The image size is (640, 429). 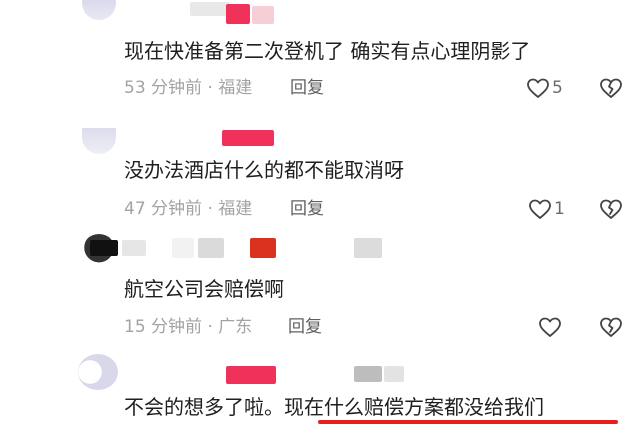 I want to click on comment-text: 没办法酒店什么的都不能取消呀, so click(x=264, y=170).